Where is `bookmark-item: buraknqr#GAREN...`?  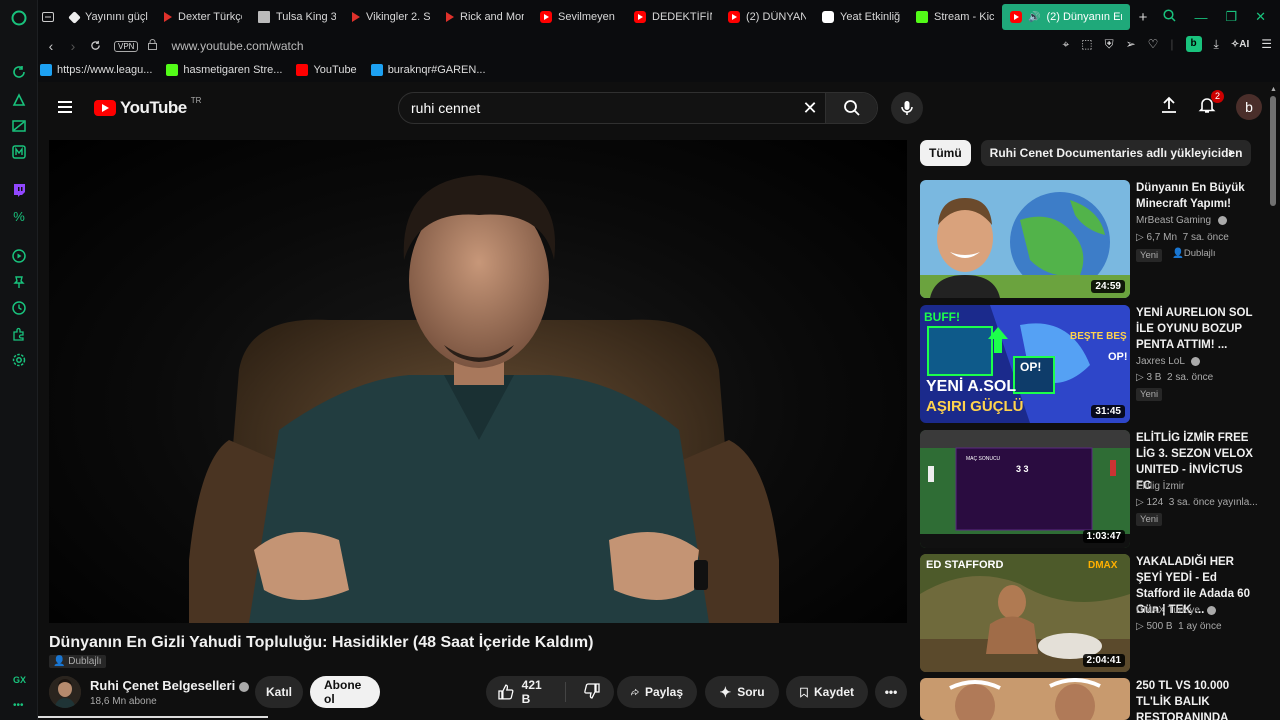
bookmark-item: buraknqr#GAREN... is located at coordinates (428, 70).